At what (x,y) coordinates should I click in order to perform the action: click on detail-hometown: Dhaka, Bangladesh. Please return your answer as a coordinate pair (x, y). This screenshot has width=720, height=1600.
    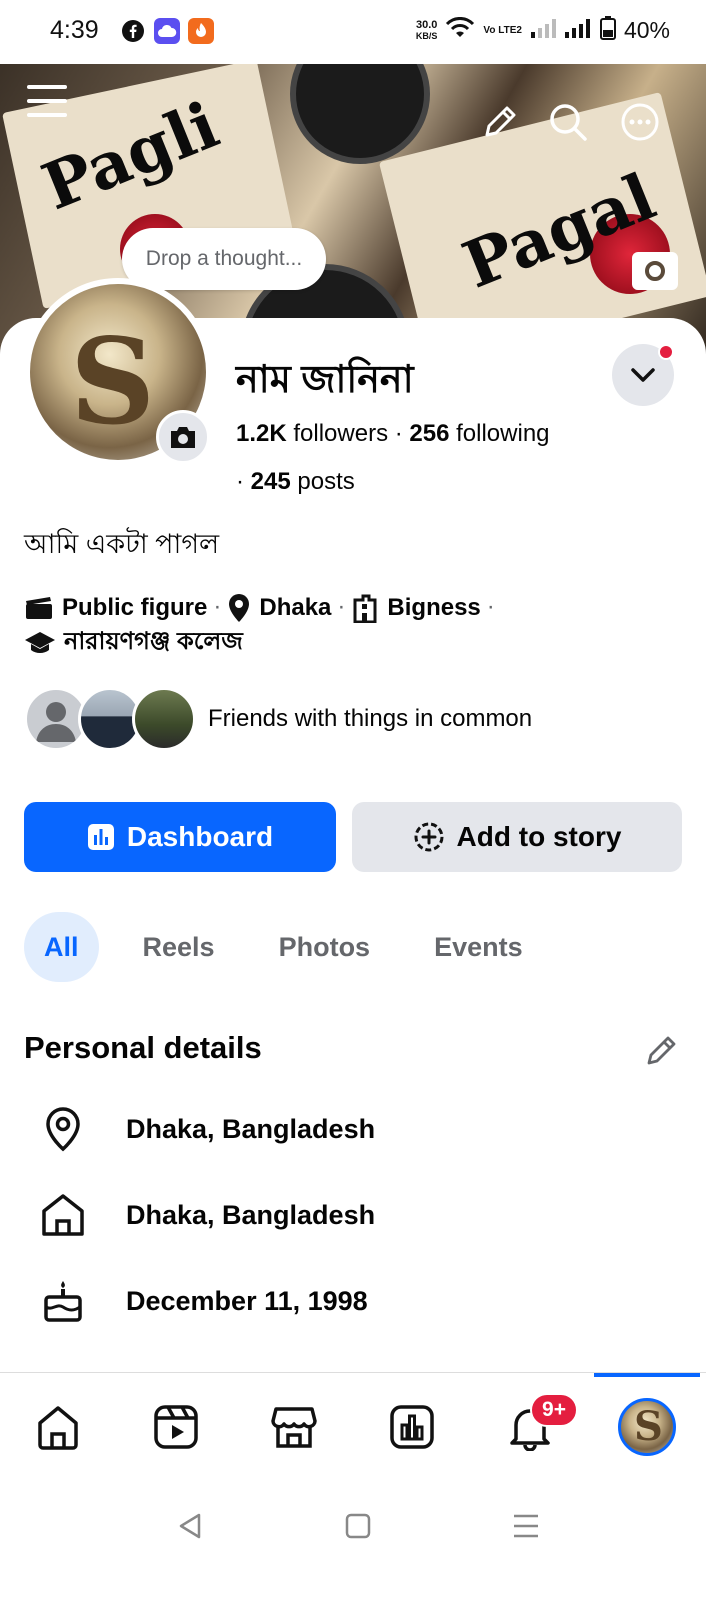
    Looking at the image, I should click on (358, 1215).